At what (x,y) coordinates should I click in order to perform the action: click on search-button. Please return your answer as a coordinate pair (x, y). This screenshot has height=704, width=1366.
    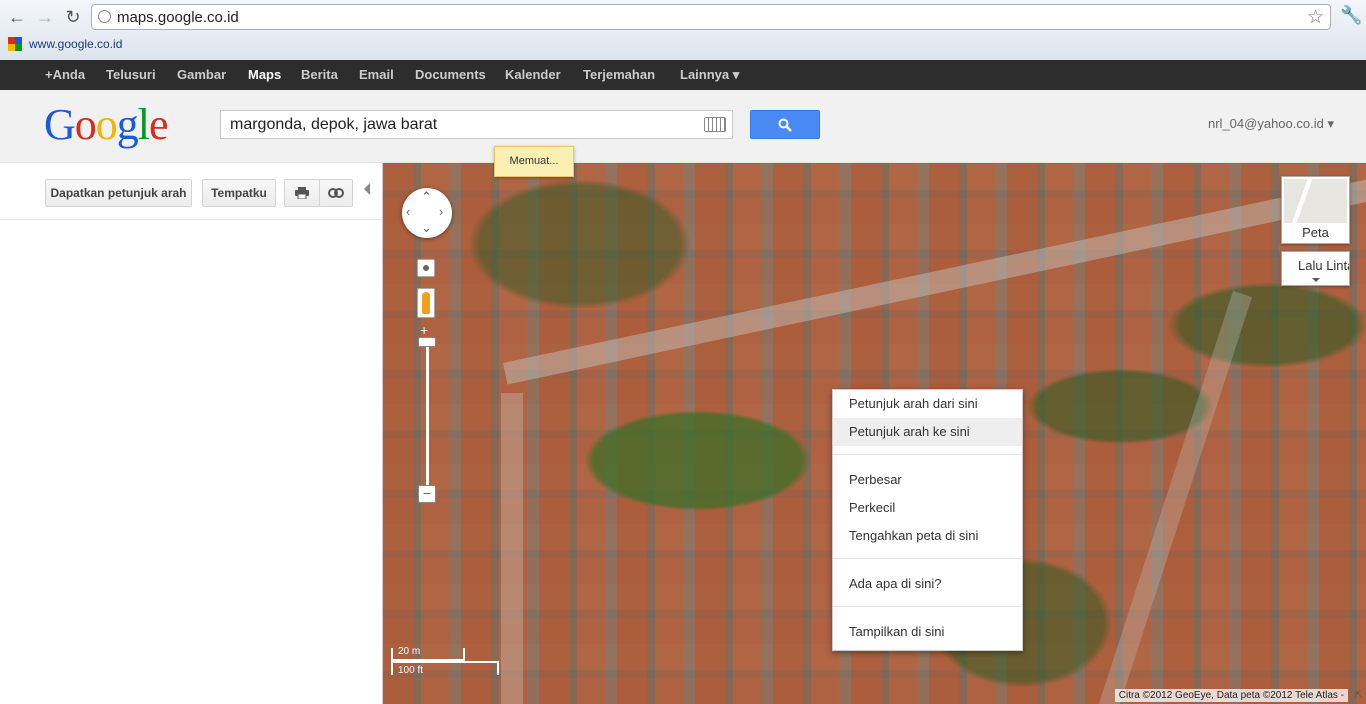
    Looking at the image, I should click on (785, 124).